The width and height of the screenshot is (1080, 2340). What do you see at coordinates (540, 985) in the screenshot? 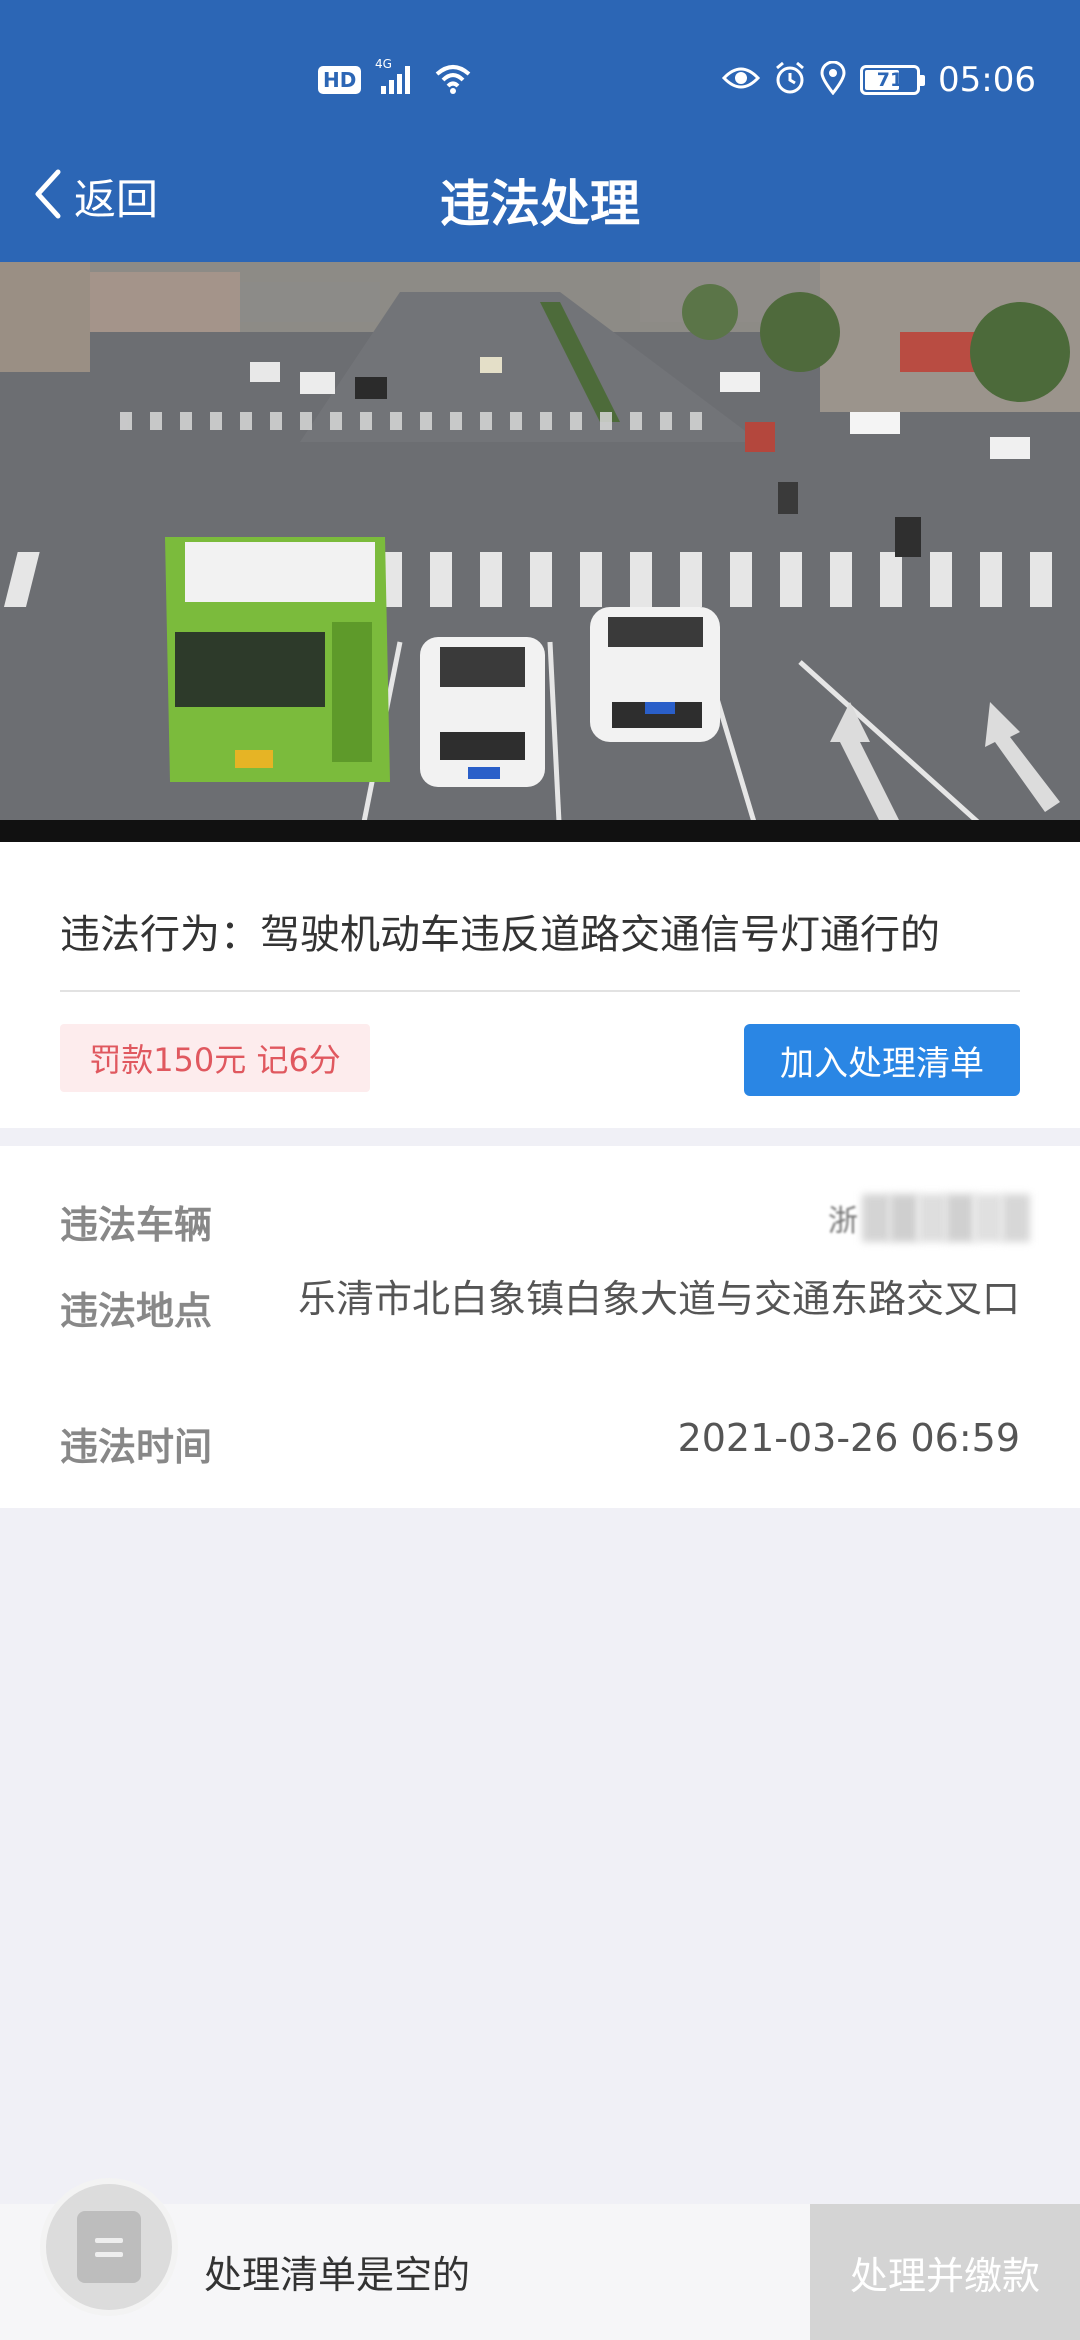
I see `violation-card: 违法行为：驾驶机动车违反道路交通信号灯通行的 罚款150元 记6分 加入处理清单` at bounding box center [540, 985].